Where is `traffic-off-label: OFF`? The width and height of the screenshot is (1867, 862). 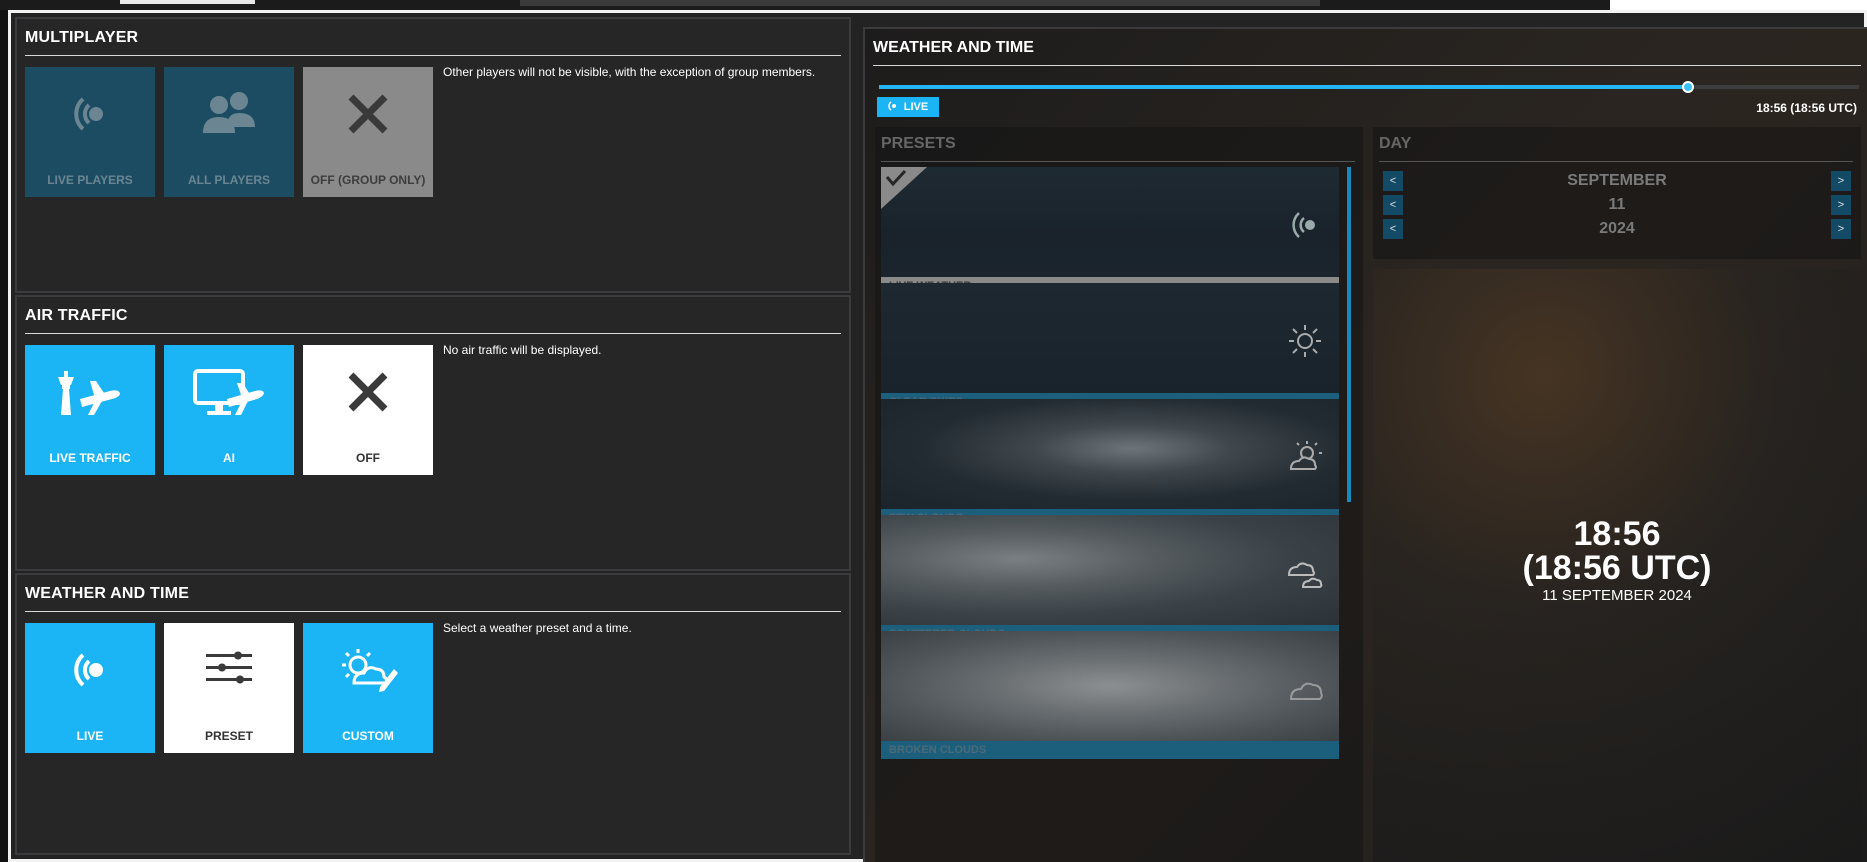
traffic-off-label: OFF is located at coordinates (368, 458).